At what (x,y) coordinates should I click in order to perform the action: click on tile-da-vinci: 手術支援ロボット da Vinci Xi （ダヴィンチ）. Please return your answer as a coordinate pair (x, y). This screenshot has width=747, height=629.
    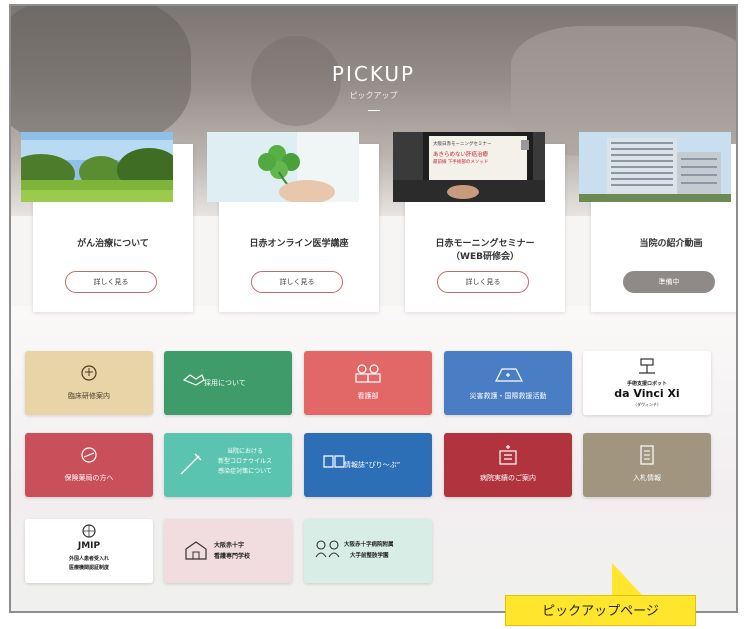
    Looking at the image, I should click on (647, 383).